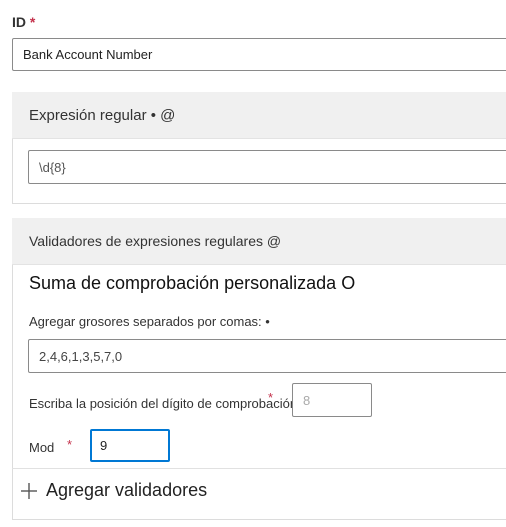  Describe the element at coordinates (104, 445) in the screenshot. I see `mod-input-value: 9` at that location.